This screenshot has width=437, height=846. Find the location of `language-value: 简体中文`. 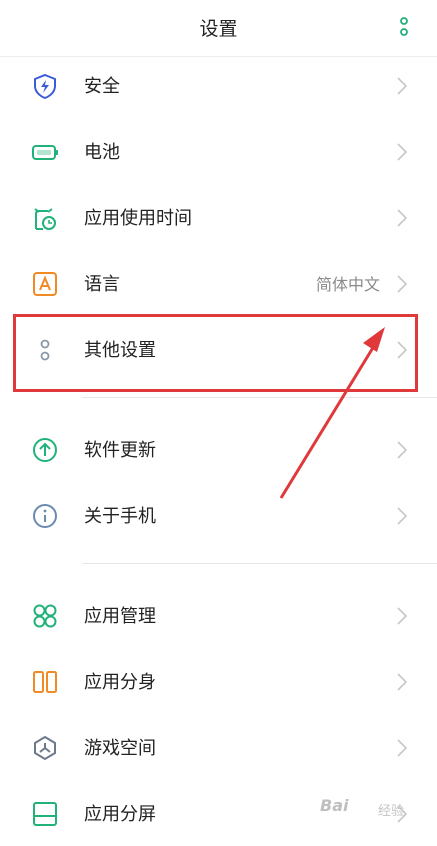

language-value: 简体中文 is located at coordinates (347, 284).